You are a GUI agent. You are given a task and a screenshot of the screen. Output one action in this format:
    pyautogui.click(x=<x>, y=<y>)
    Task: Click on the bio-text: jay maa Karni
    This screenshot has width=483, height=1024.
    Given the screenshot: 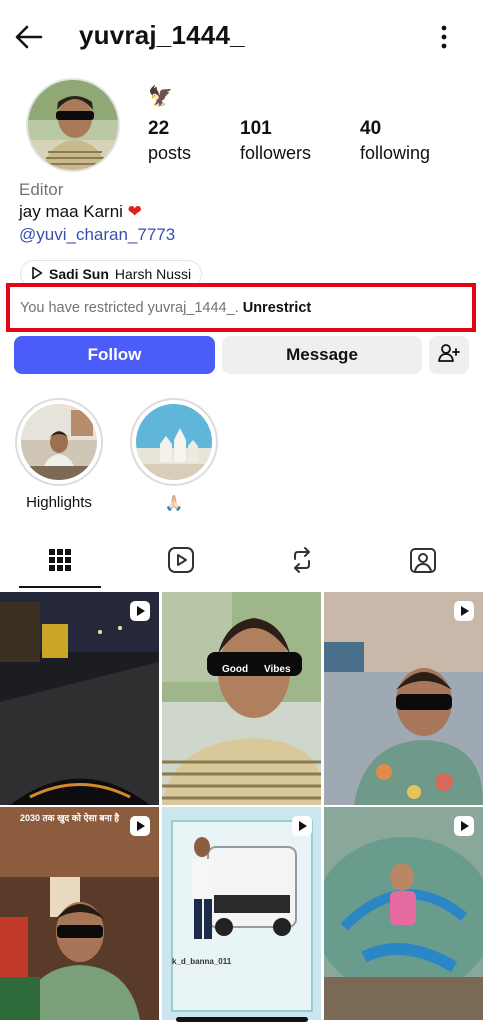 What is the action you would take?
    pyautogui.click(x=71, y=211)
    